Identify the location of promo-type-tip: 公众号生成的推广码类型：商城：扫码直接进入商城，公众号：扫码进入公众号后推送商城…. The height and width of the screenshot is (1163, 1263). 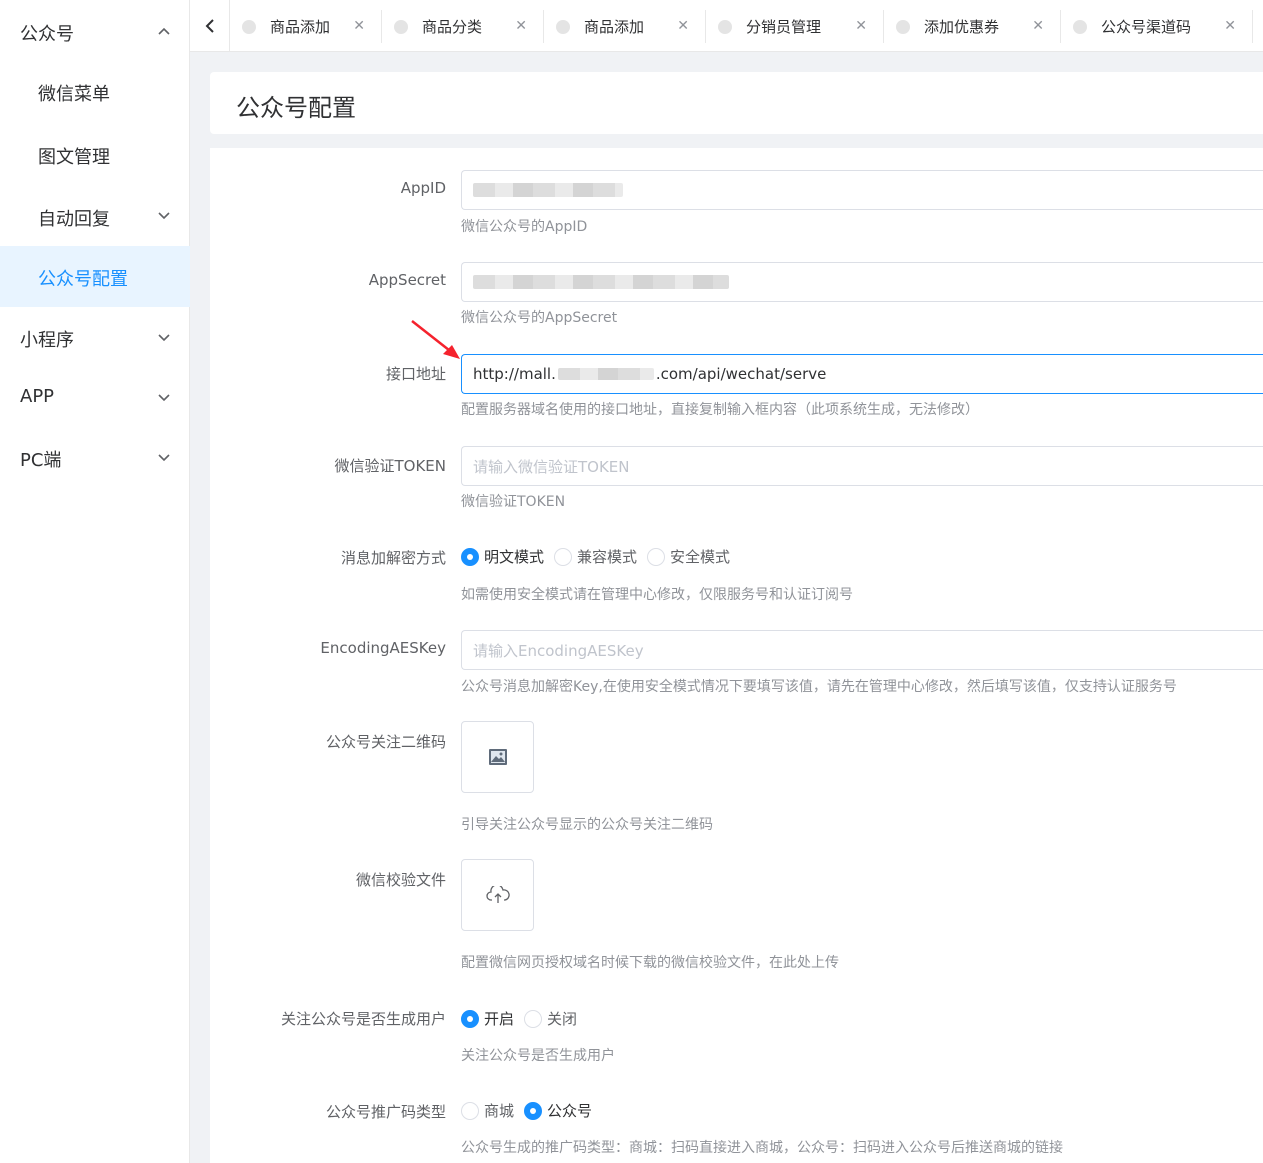
(762, 1148).